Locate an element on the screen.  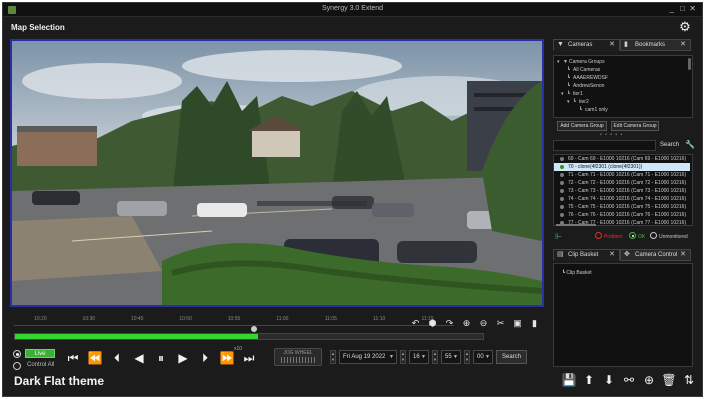
status-filter-label: Unmonitored is located at coordinates (673, 236).